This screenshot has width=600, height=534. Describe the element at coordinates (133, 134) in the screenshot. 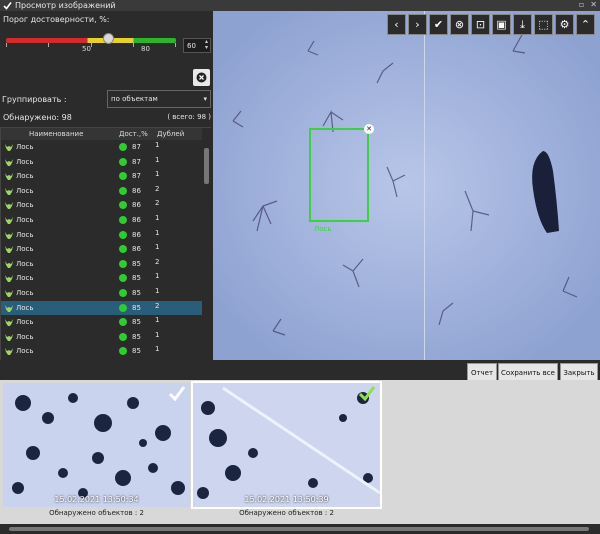

I see `column-confidence: Дост.,%` at that location.